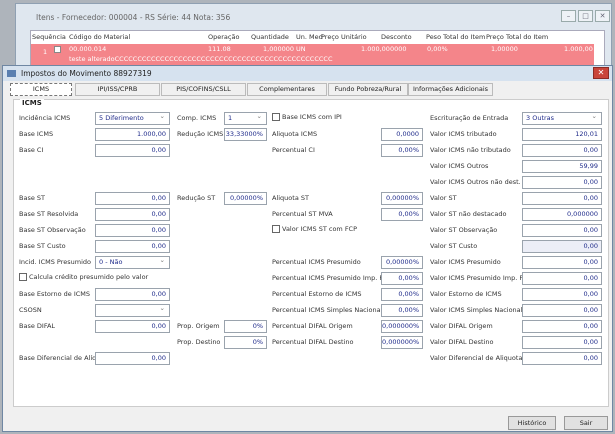  I want to click on percentual-st-mva-field: 0,00%, so click(402, 214).